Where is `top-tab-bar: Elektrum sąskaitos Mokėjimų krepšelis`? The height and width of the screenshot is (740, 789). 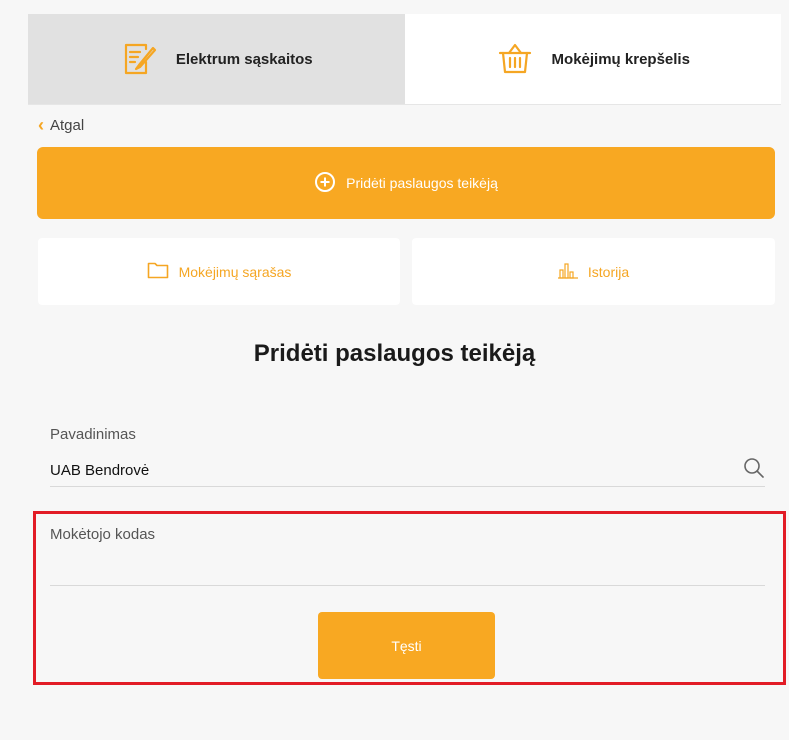
top-tab-bar: Elektrum sąskaitos Mokėjimų krepšelis is located at coordinates (404, 59).